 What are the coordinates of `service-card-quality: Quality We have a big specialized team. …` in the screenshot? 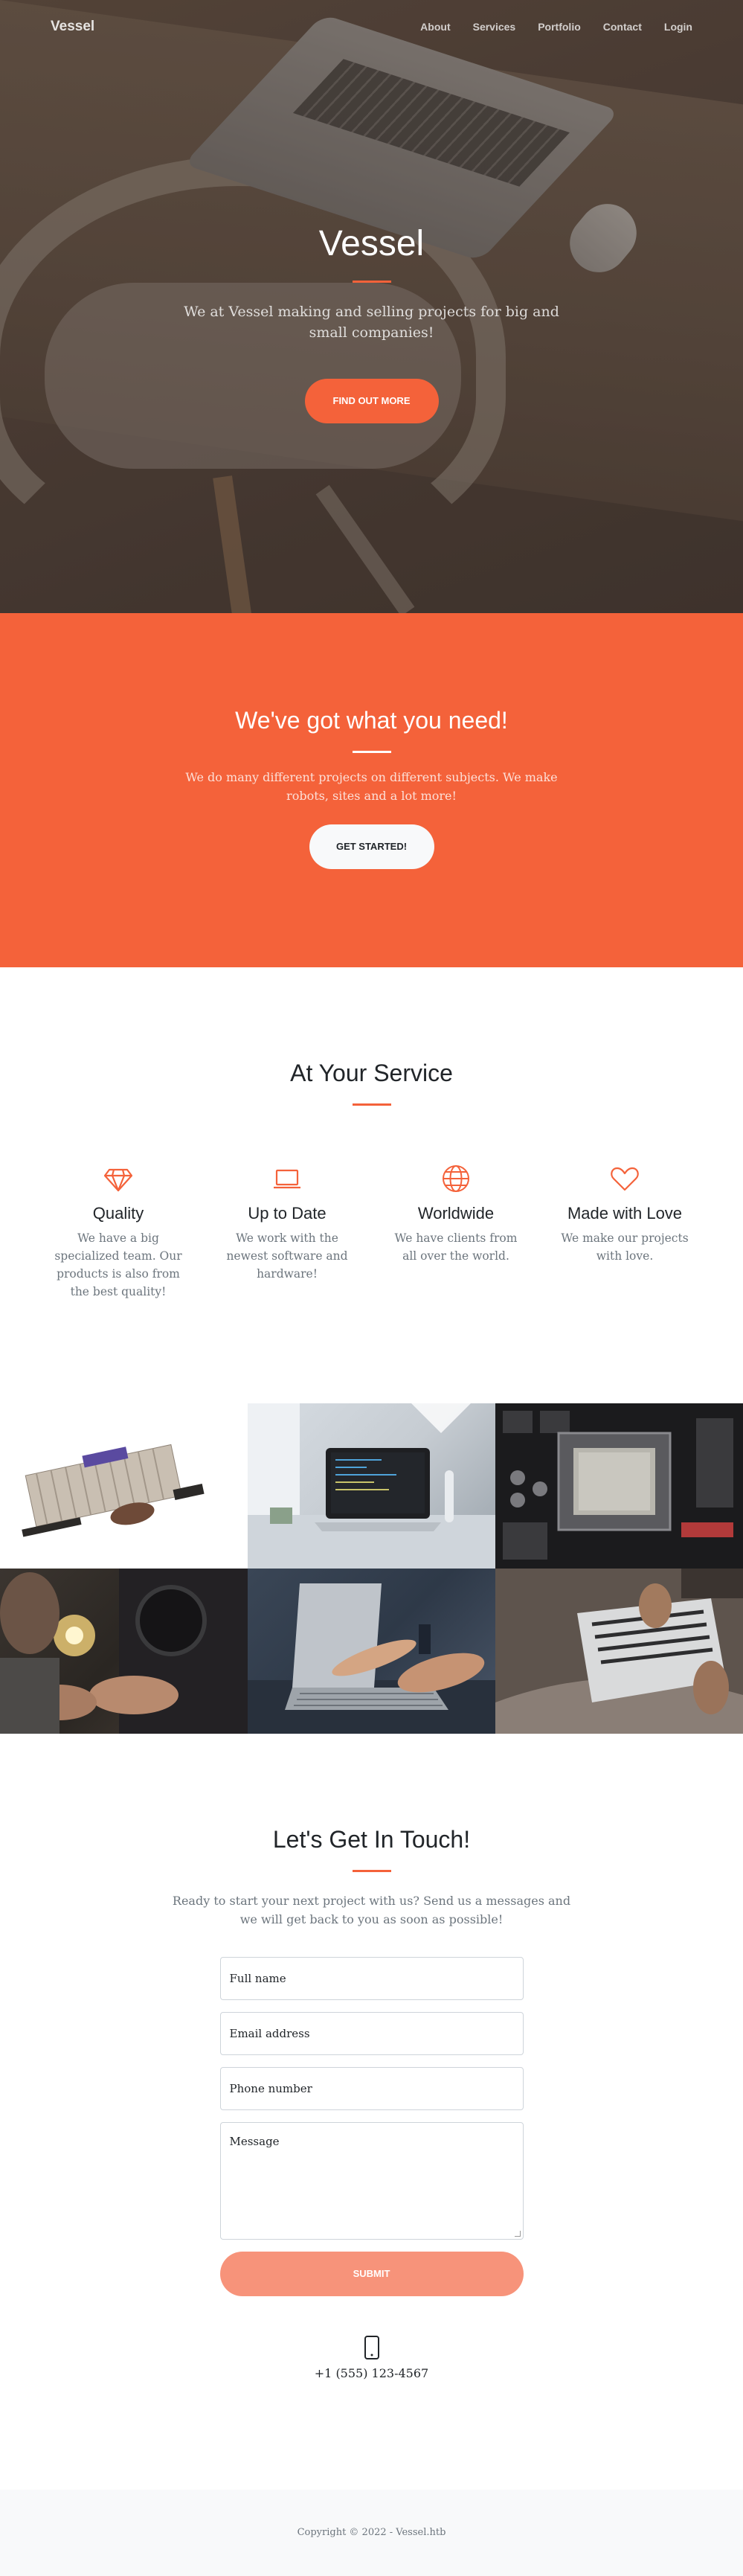 It's located at (118, 1232).